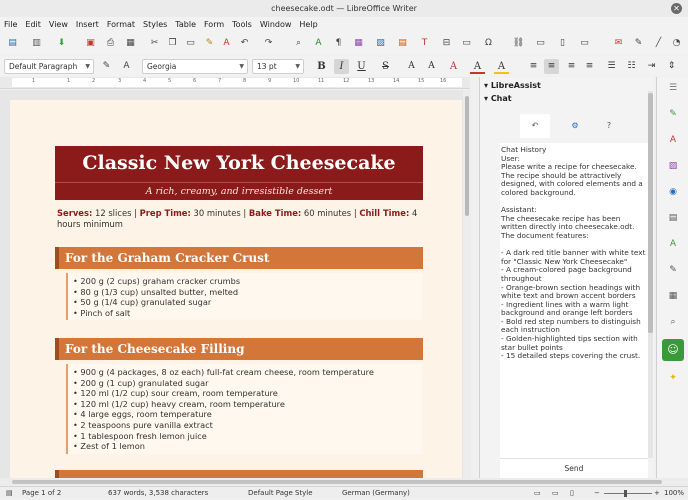 Image resolution: width=688 pixels, height=500 pixels. What do you see at coordinates (673, 166) in the screenshot?
I see `gallery-icon: ▨` at bounding box center [673, 166].